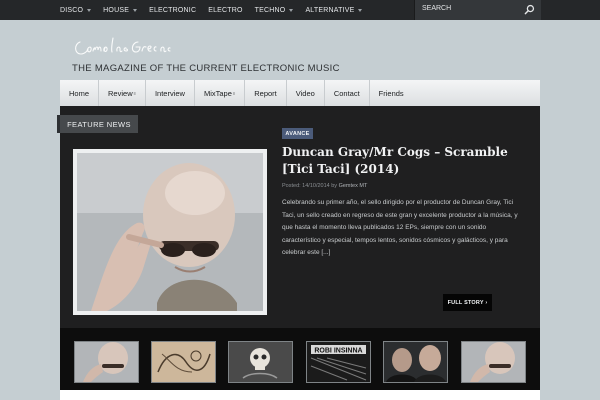 Image resolution: width=600 pixels, height=400 pixels. I want to click on top-nav-label: ELECTRONIC, so click(173, 10).